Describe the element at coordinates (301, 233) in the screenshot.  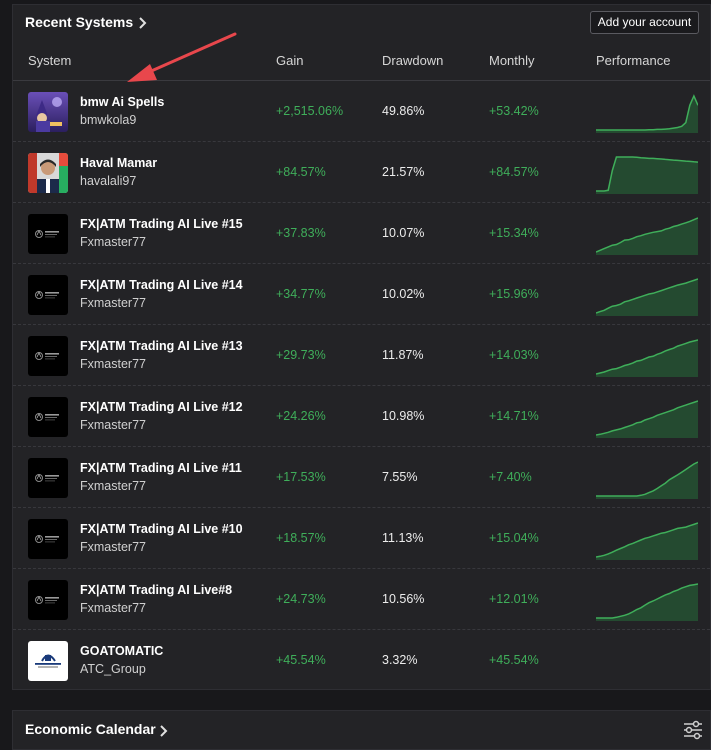
I see `gain-value: +37.83%` at that location.